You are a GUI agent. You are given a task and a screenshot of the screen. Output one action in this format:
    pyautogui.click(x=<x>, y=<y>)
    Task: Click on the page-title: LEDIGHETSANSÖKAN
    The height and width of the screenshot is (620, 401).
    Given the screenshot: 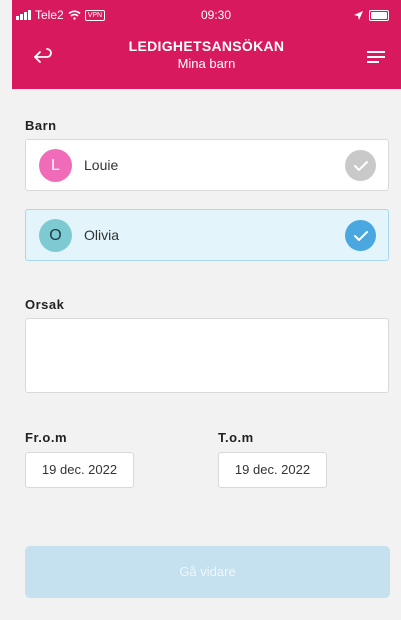 What is the action you would take?
    pyautogui.click(x=206, y=46)
    